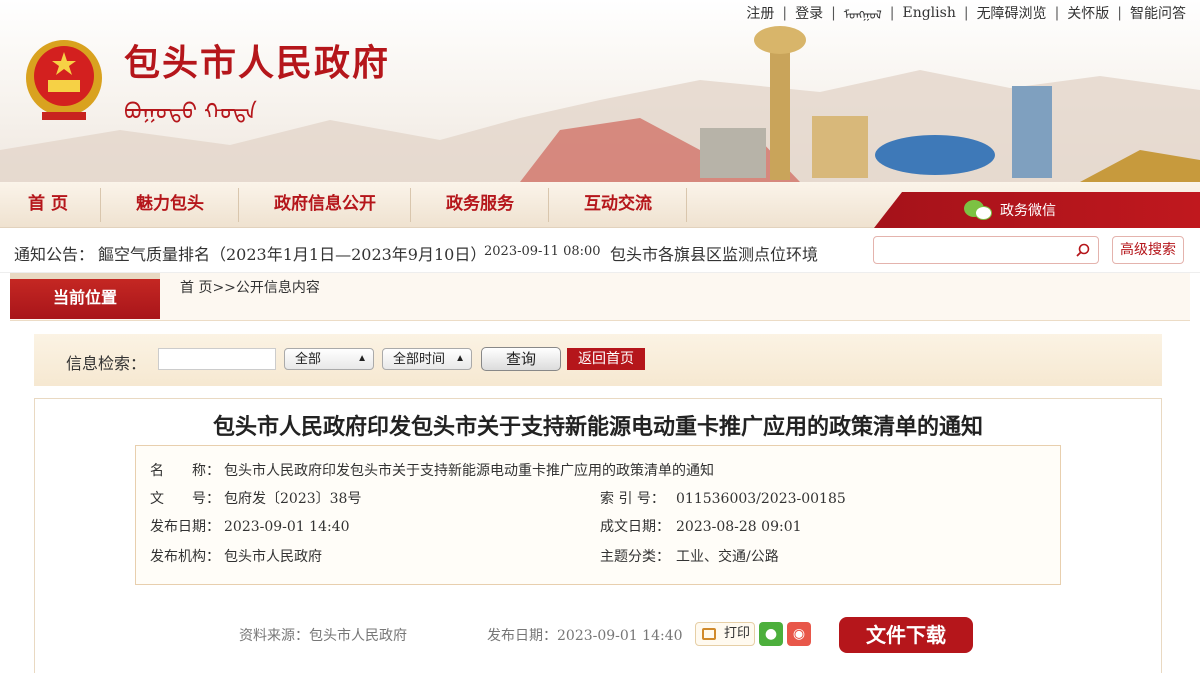  Describe the element at coordinates (64, 80) in the screenshot. I see `national-emblem-icon` at that location.